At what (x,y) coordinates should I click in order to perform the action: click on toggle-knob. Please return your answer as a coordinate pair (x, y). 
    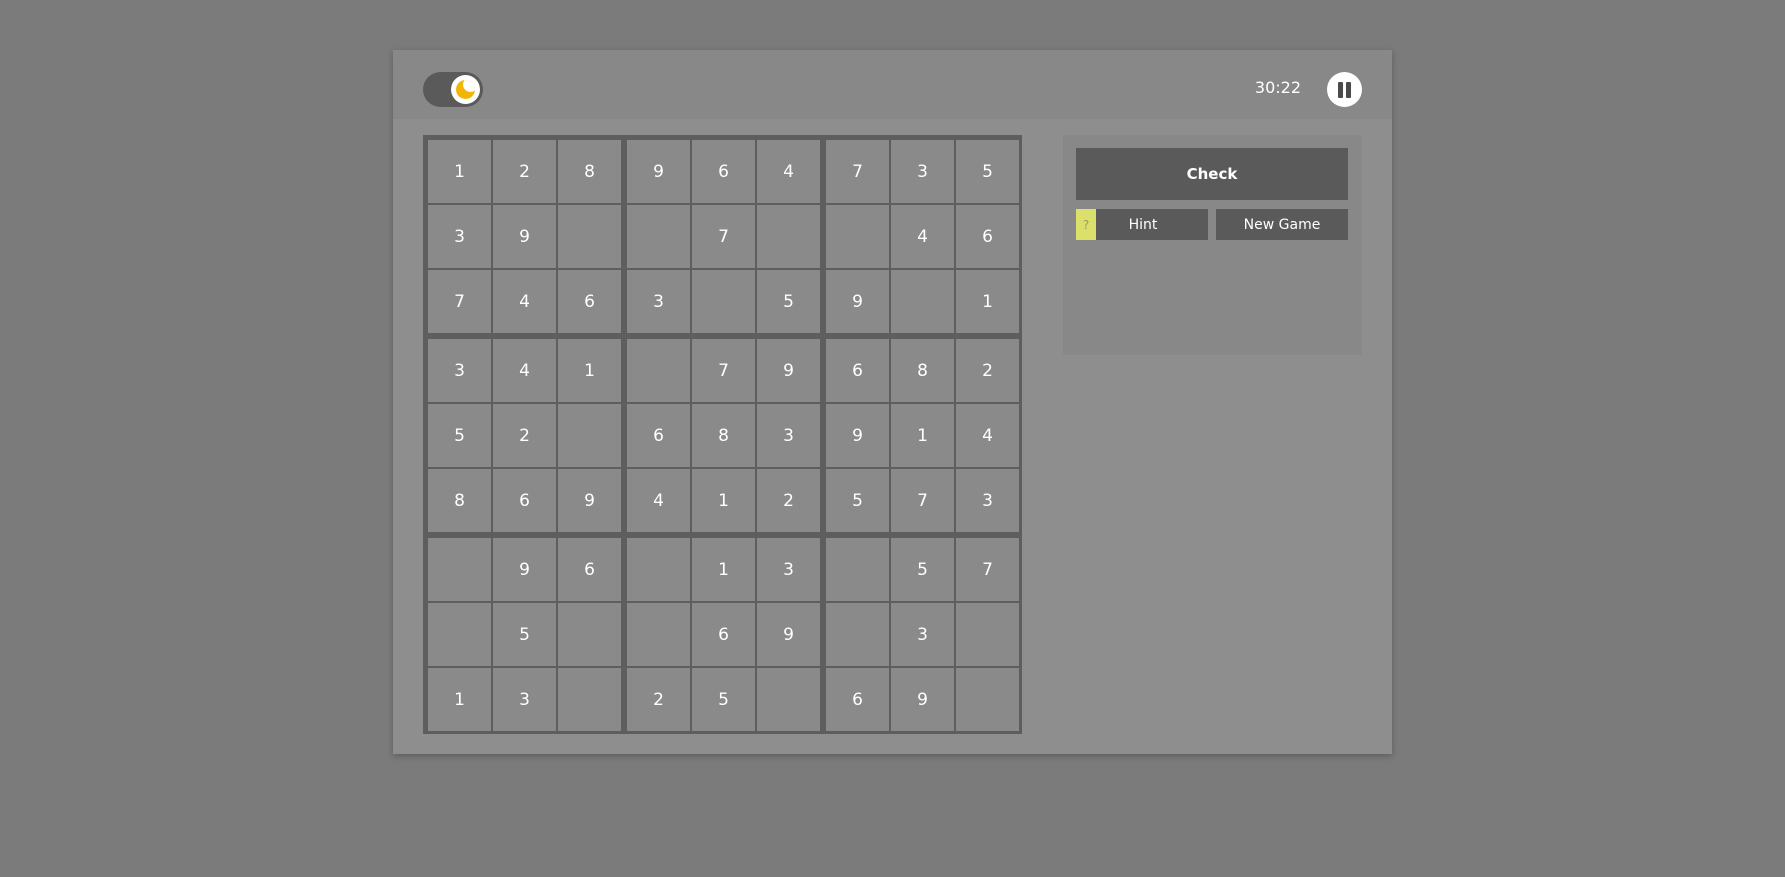
    Looking at the image, I should click on (465, 89).